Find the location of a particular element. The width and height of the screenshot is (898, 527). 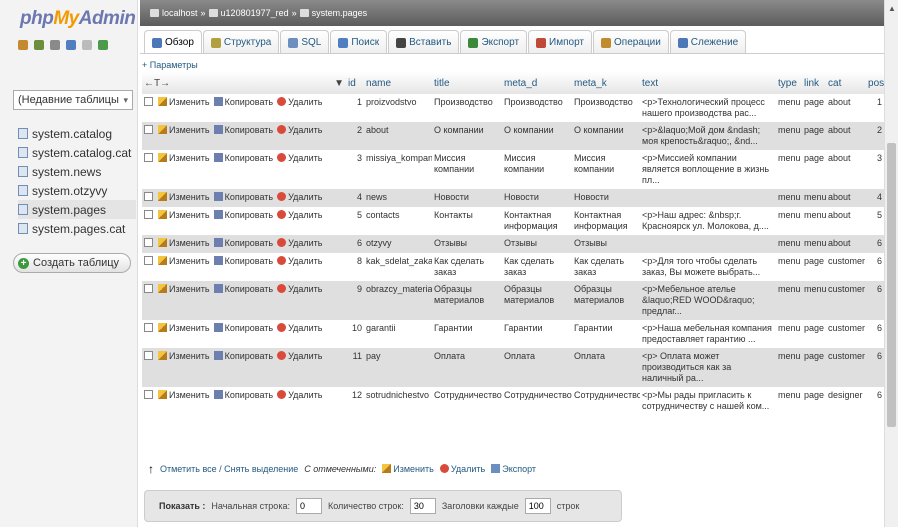

cell-title: Новости is located at coordinates (467, 198).